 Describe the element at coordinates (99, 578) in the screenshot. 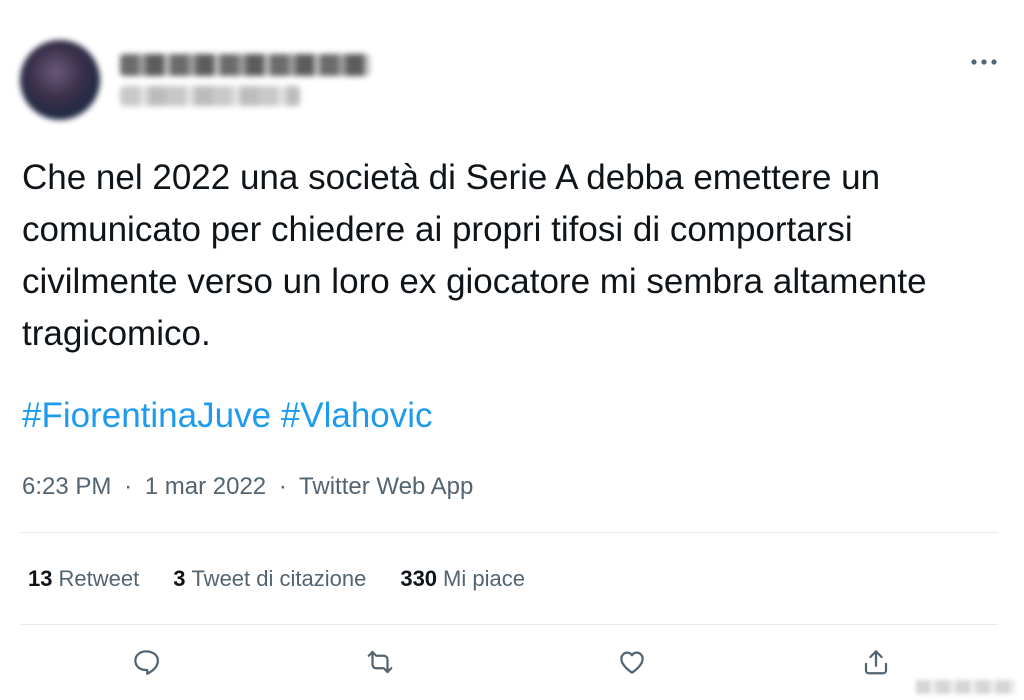

I see `retweets-label: Retweet` at that location.